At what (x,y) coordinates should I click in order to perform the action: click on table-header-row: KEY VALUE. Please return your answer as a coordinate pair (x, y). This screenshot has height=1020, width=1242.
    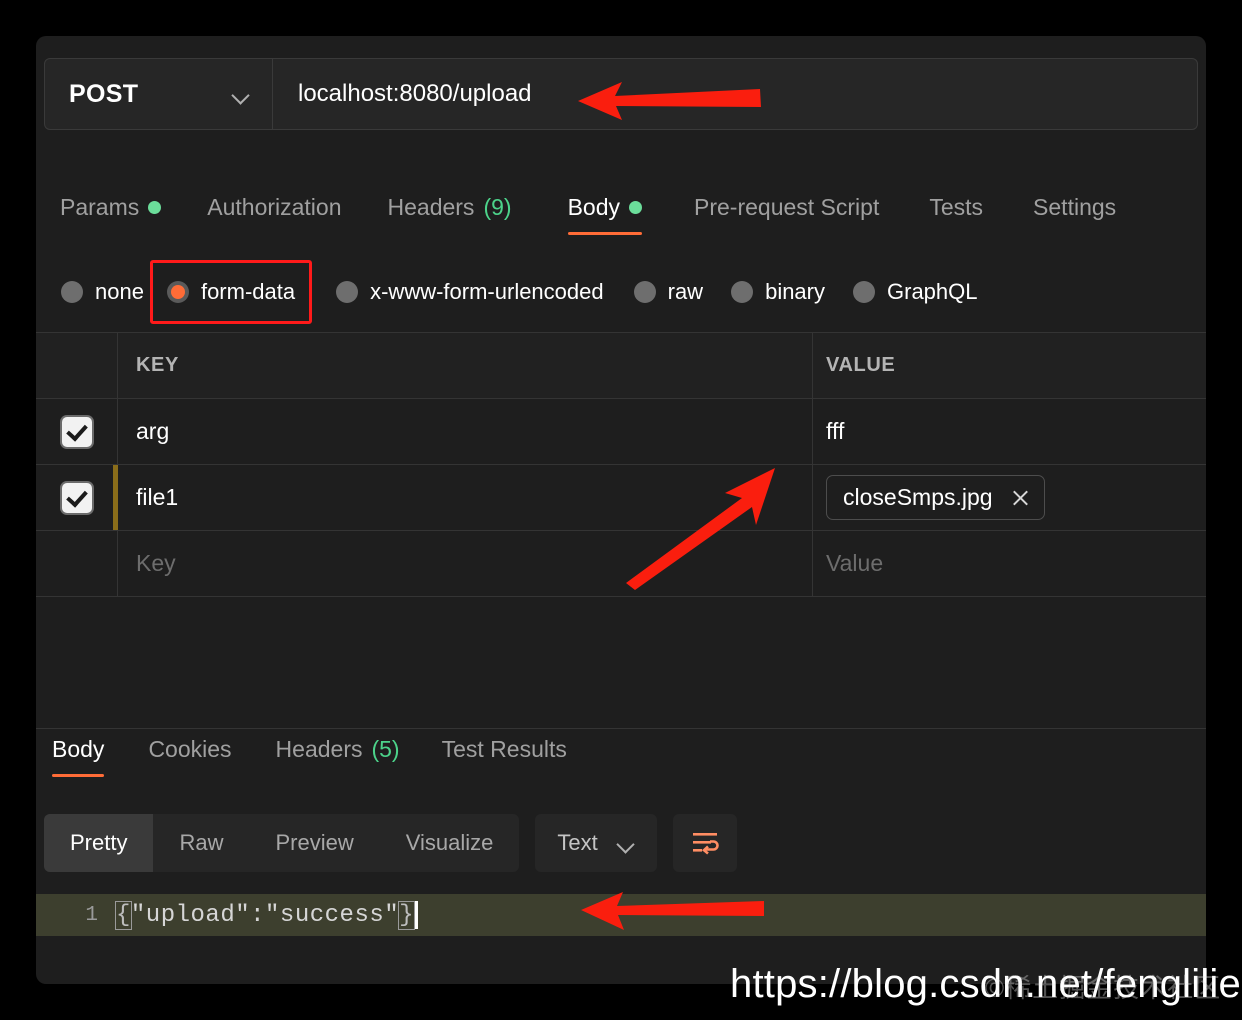
    Looking at the image, I should click on (621, 366).